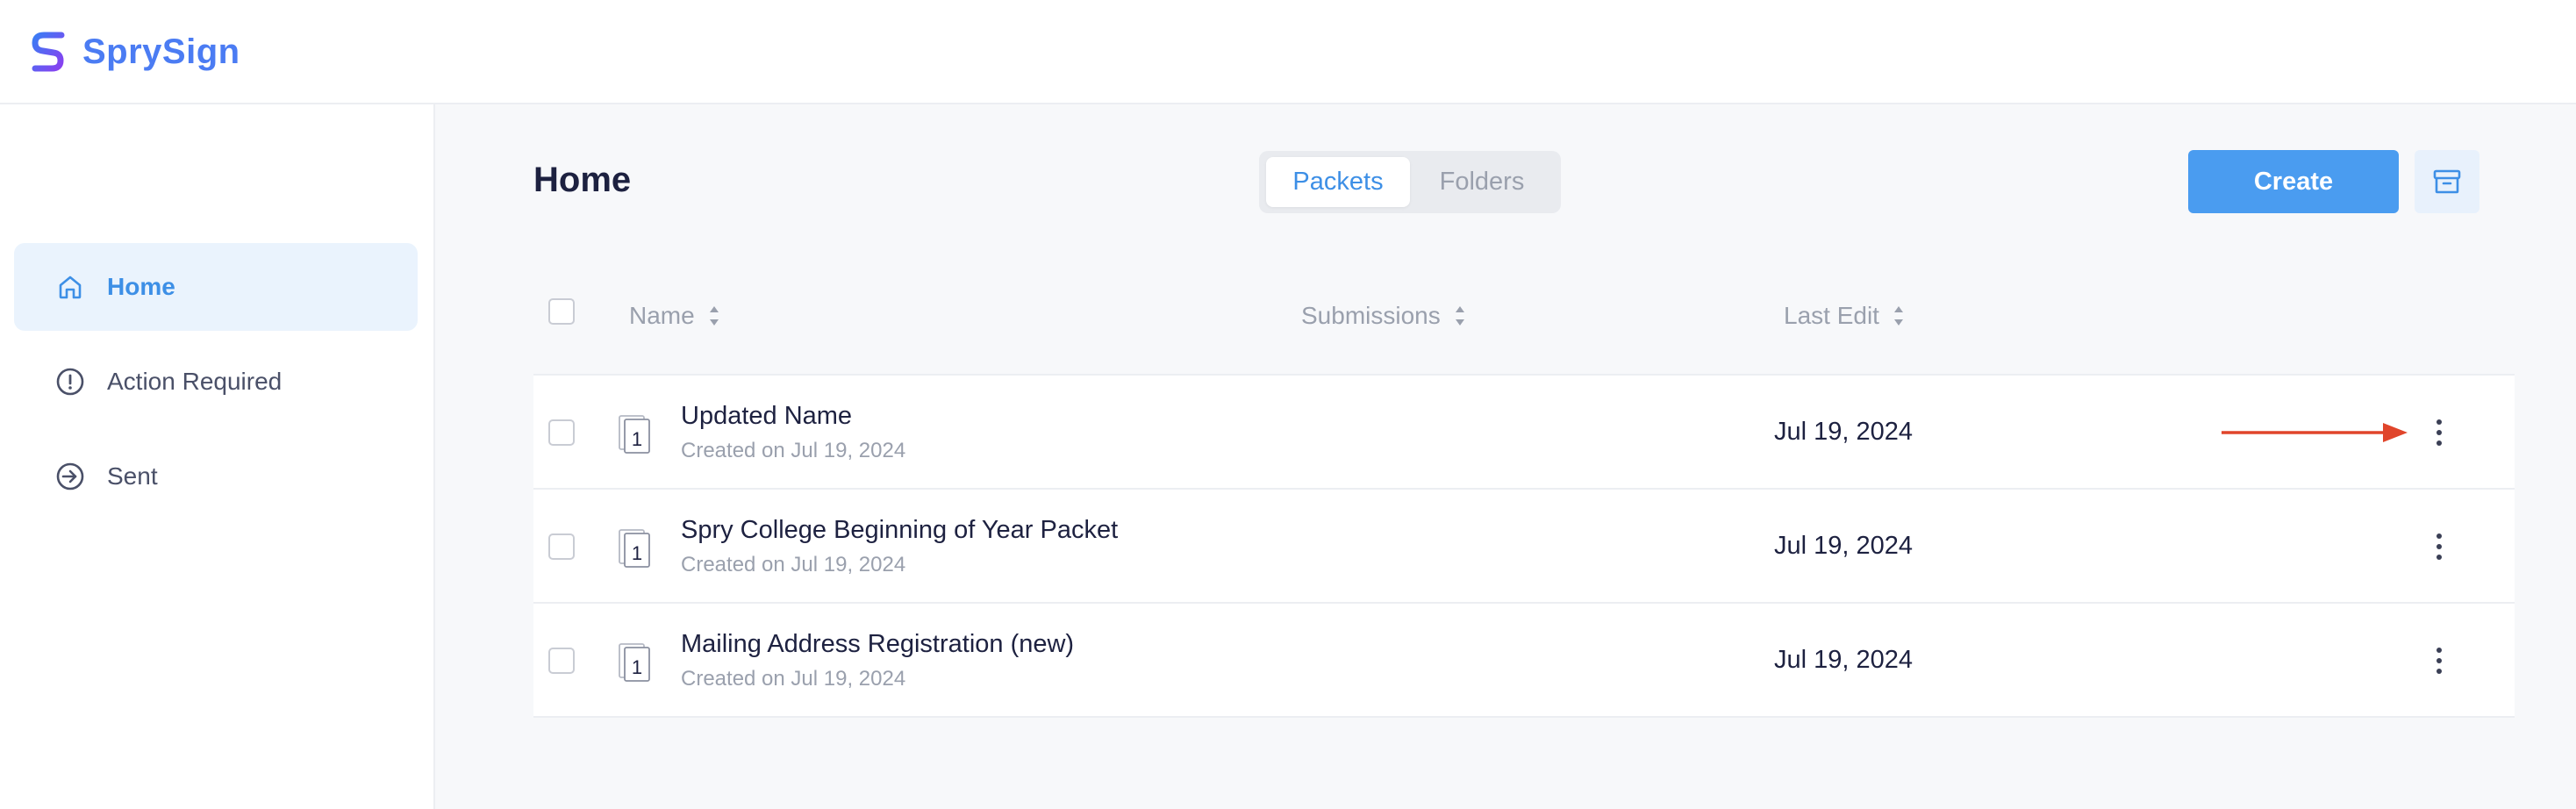 This screenshot has width=2576, height=809. I want to click on column-header-last-edit: Last Edit, so click(1845, 316).